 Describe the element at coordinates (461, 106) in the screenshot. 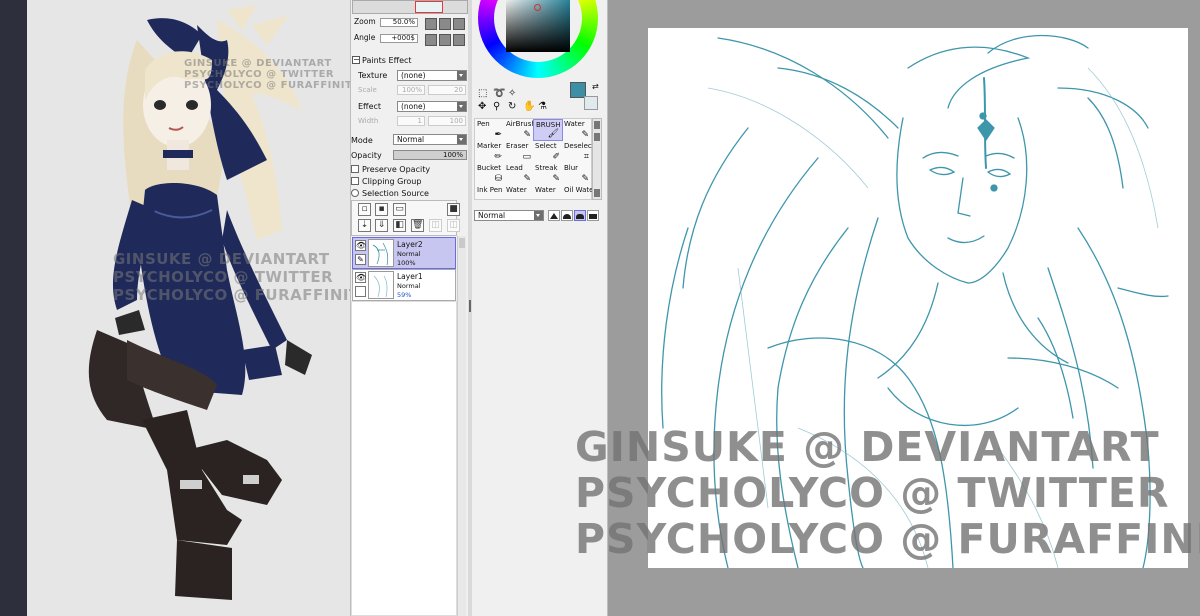

I see `chevron-down-icon` at that location.